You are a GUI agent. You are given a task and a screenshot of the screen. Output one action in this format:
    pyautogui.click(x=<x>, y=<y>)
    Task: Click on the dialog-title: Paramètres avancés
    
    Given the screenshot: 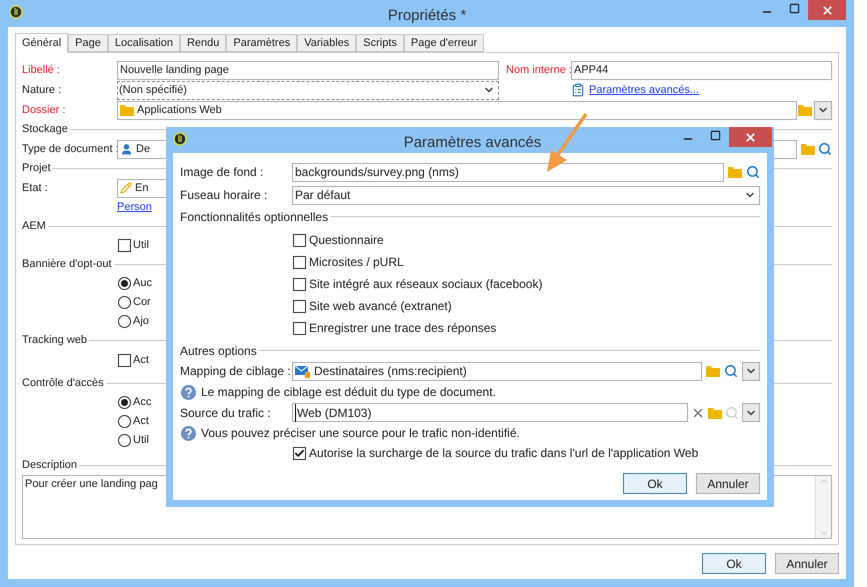 What is the action you would take?
    pyautogui.click(x=473, y=143)
    